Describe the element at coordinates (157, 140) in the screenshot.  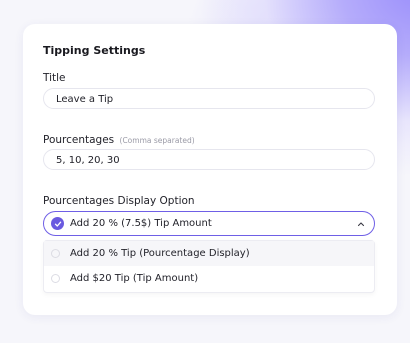
I see `percentages-hint: (Comma separated)` at that location.